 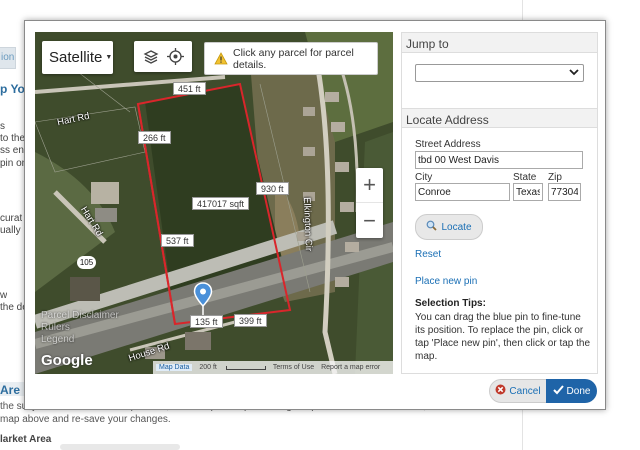 I want to click on map-type-selector: Satellite ▼, so click(x=77, y=57).